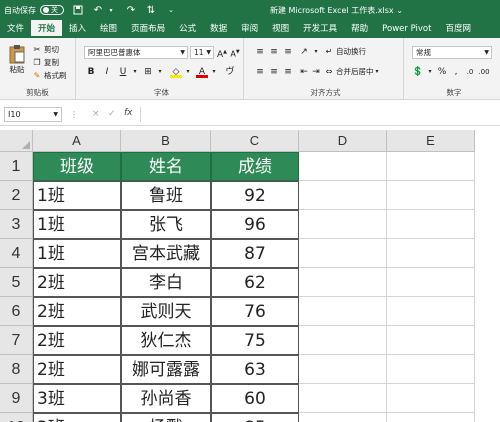  Describe the element at coordinates (108, 29) in the screenshot. I see `tab-3: 绘图` at that location.